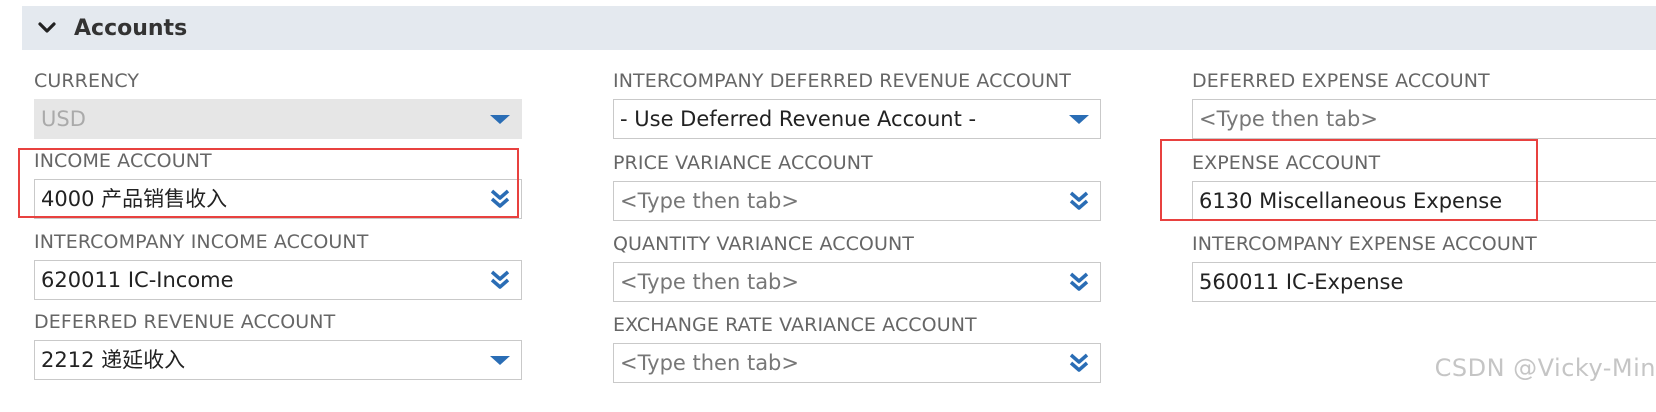  Describe the element at coordinates (842, 81) in the screenshot. I see `intercompany-deferred-revenue-account-label: INTERCOMPANY DEFERRED REVENUE ACCOUNT` at that location.